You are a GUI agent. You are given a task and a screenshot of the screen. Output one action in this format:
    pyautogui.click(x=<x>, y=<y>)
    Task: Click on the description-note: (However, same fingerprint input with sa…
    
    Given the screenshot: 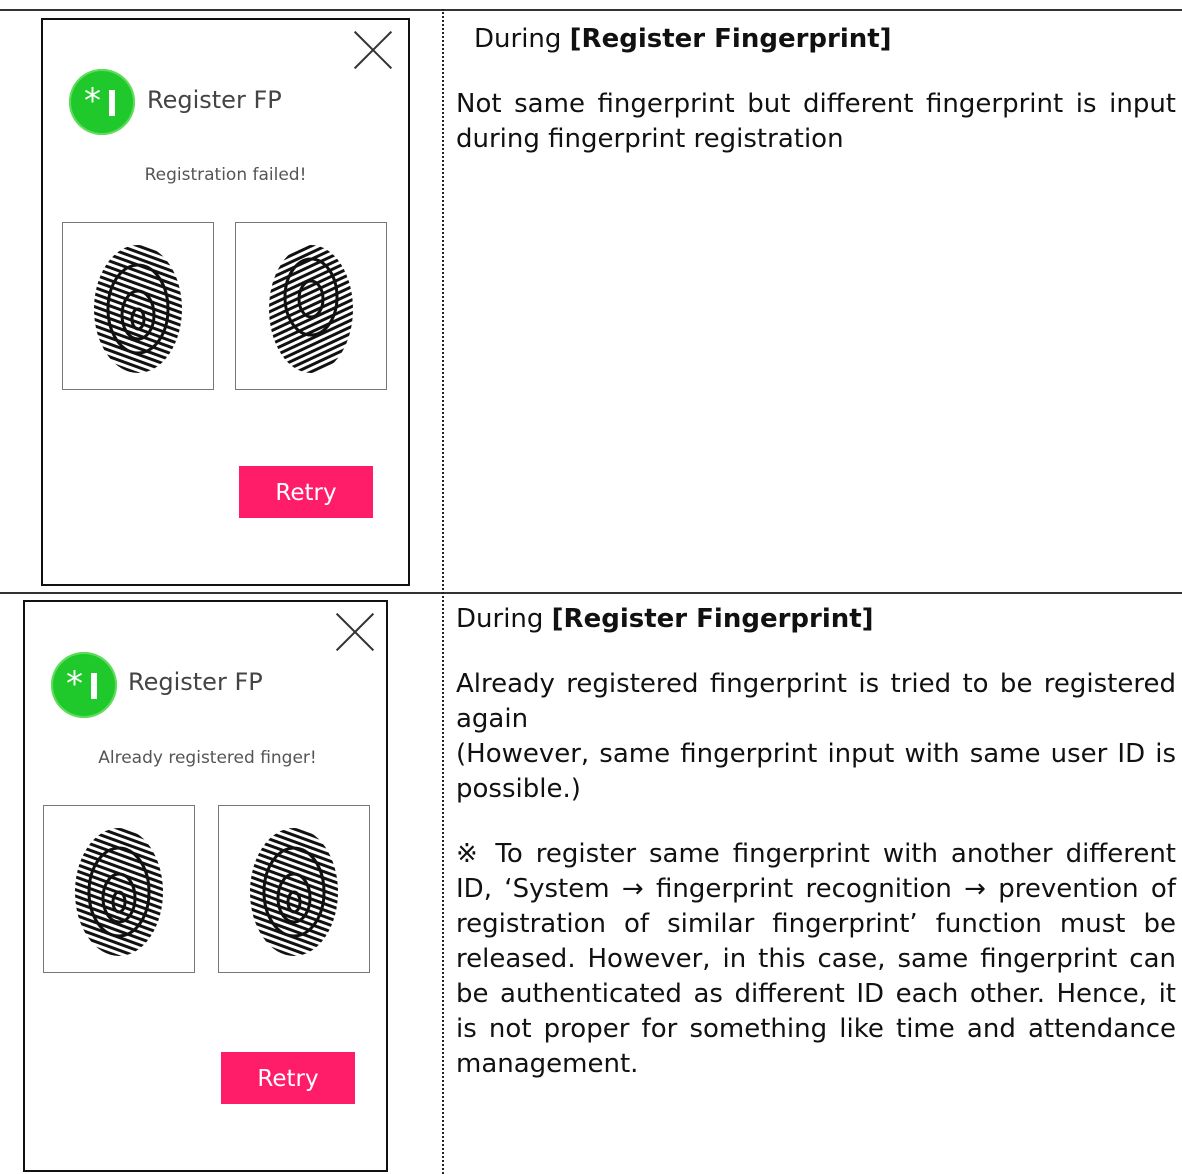 What is the action you would take?
    pyautogui.click(x=816, y=771)
    